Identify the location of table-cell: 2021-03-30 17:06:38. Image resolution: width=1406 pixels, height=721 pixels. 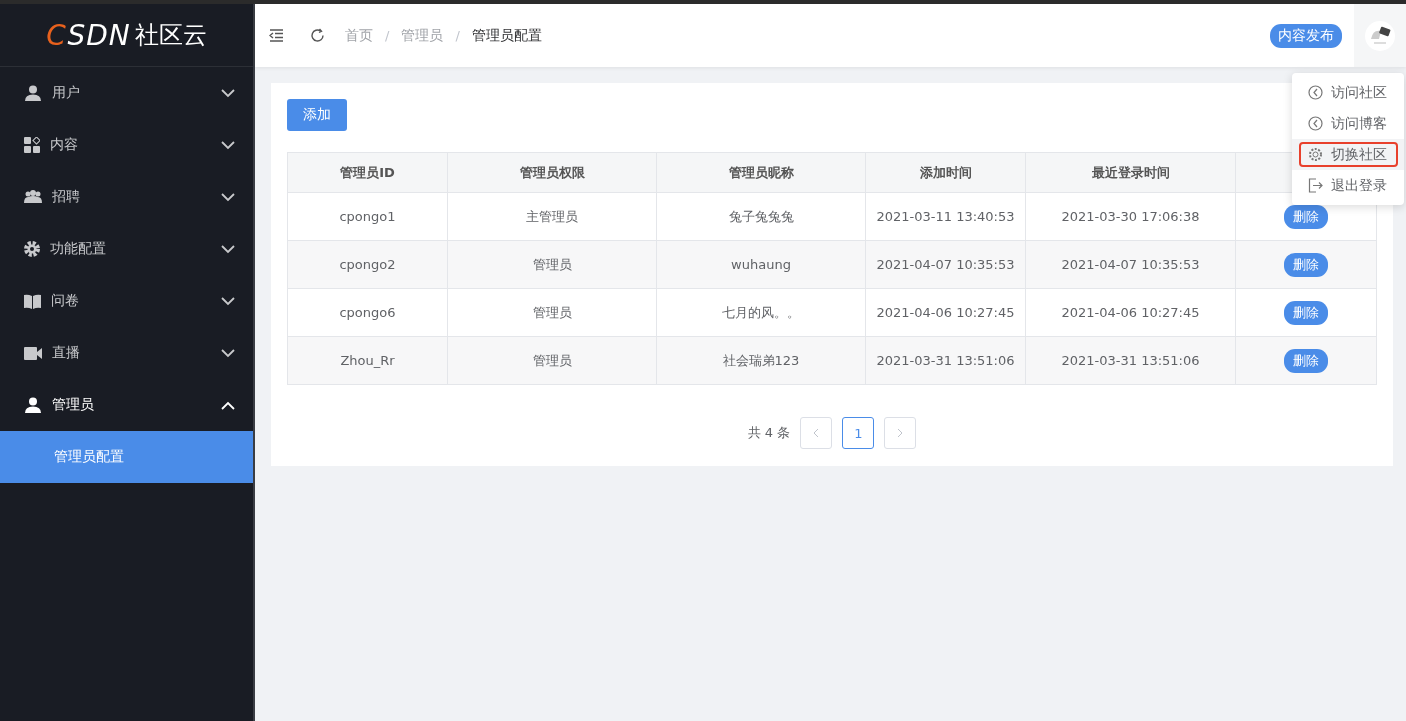
(1130, 216).